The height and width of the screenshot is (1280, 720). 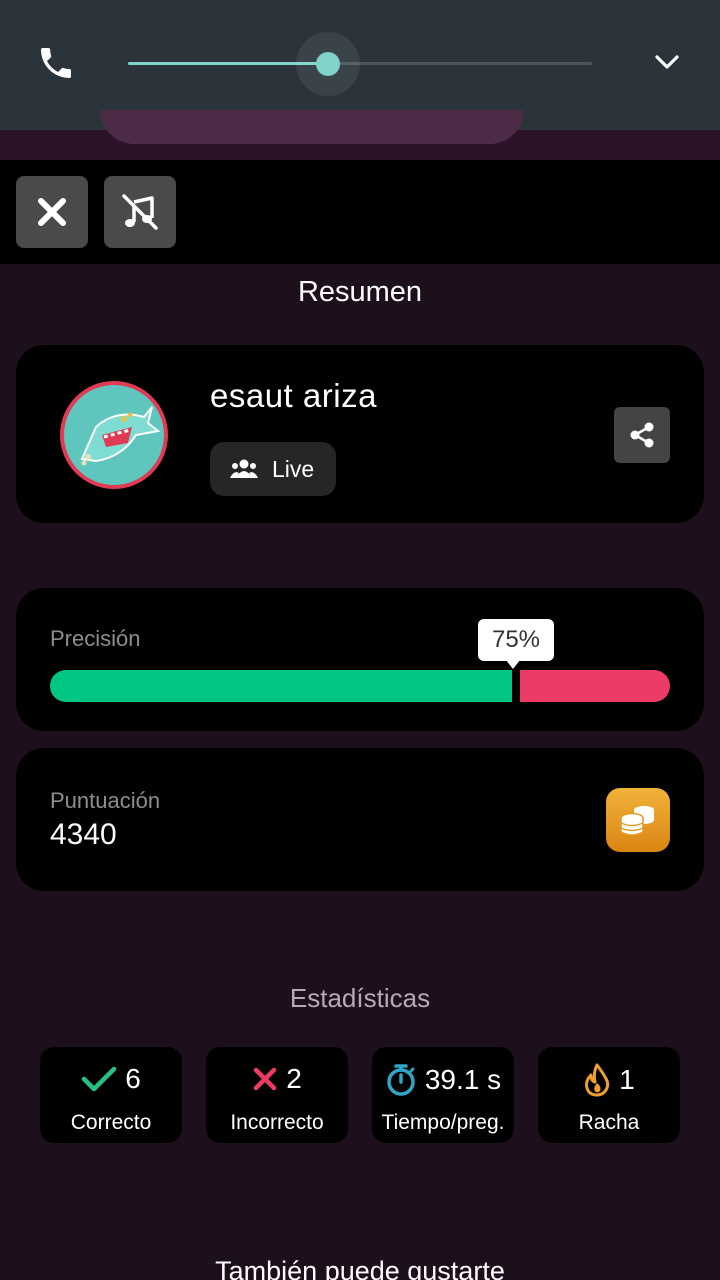 I want to click on stat-label: Tiempo/preg., so click(x=443, y=1122).